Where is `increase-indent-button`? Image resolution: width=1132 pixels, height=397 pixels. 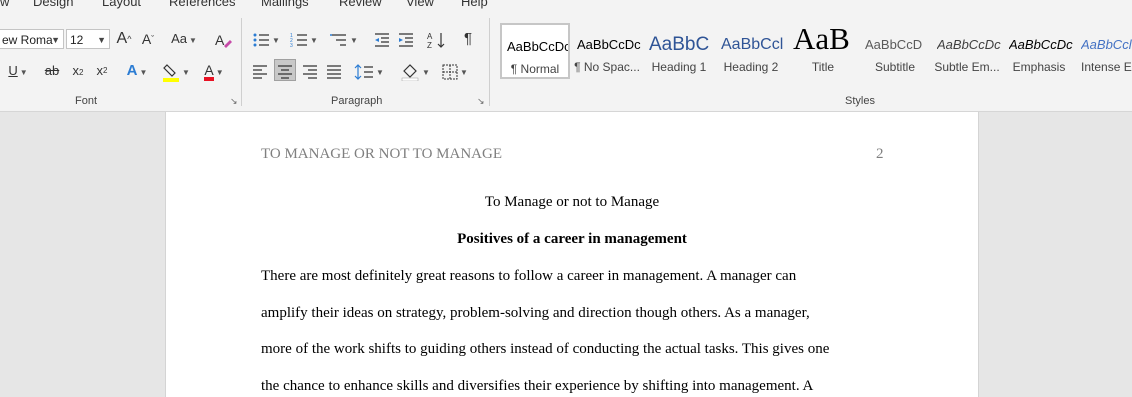
increase-indent-button is located at coordinates (406, 39).